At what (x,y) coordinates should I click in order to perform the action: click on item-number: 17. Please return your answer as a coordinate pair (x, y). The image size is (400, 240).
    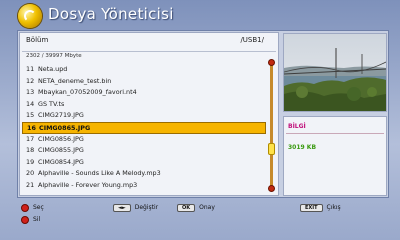
    Looking at the image, I should click on (30, 138).